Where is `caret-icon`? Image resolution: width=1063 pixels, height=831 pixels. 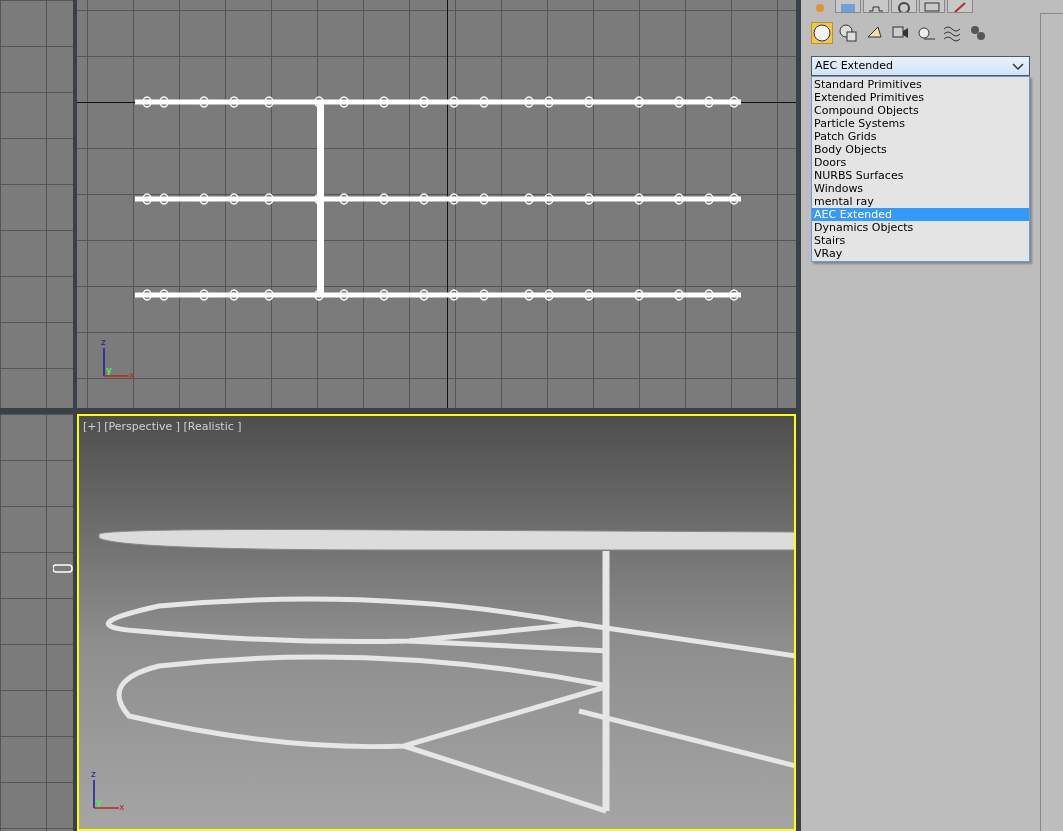 caret-icon is located at coordinates (1018, 67).